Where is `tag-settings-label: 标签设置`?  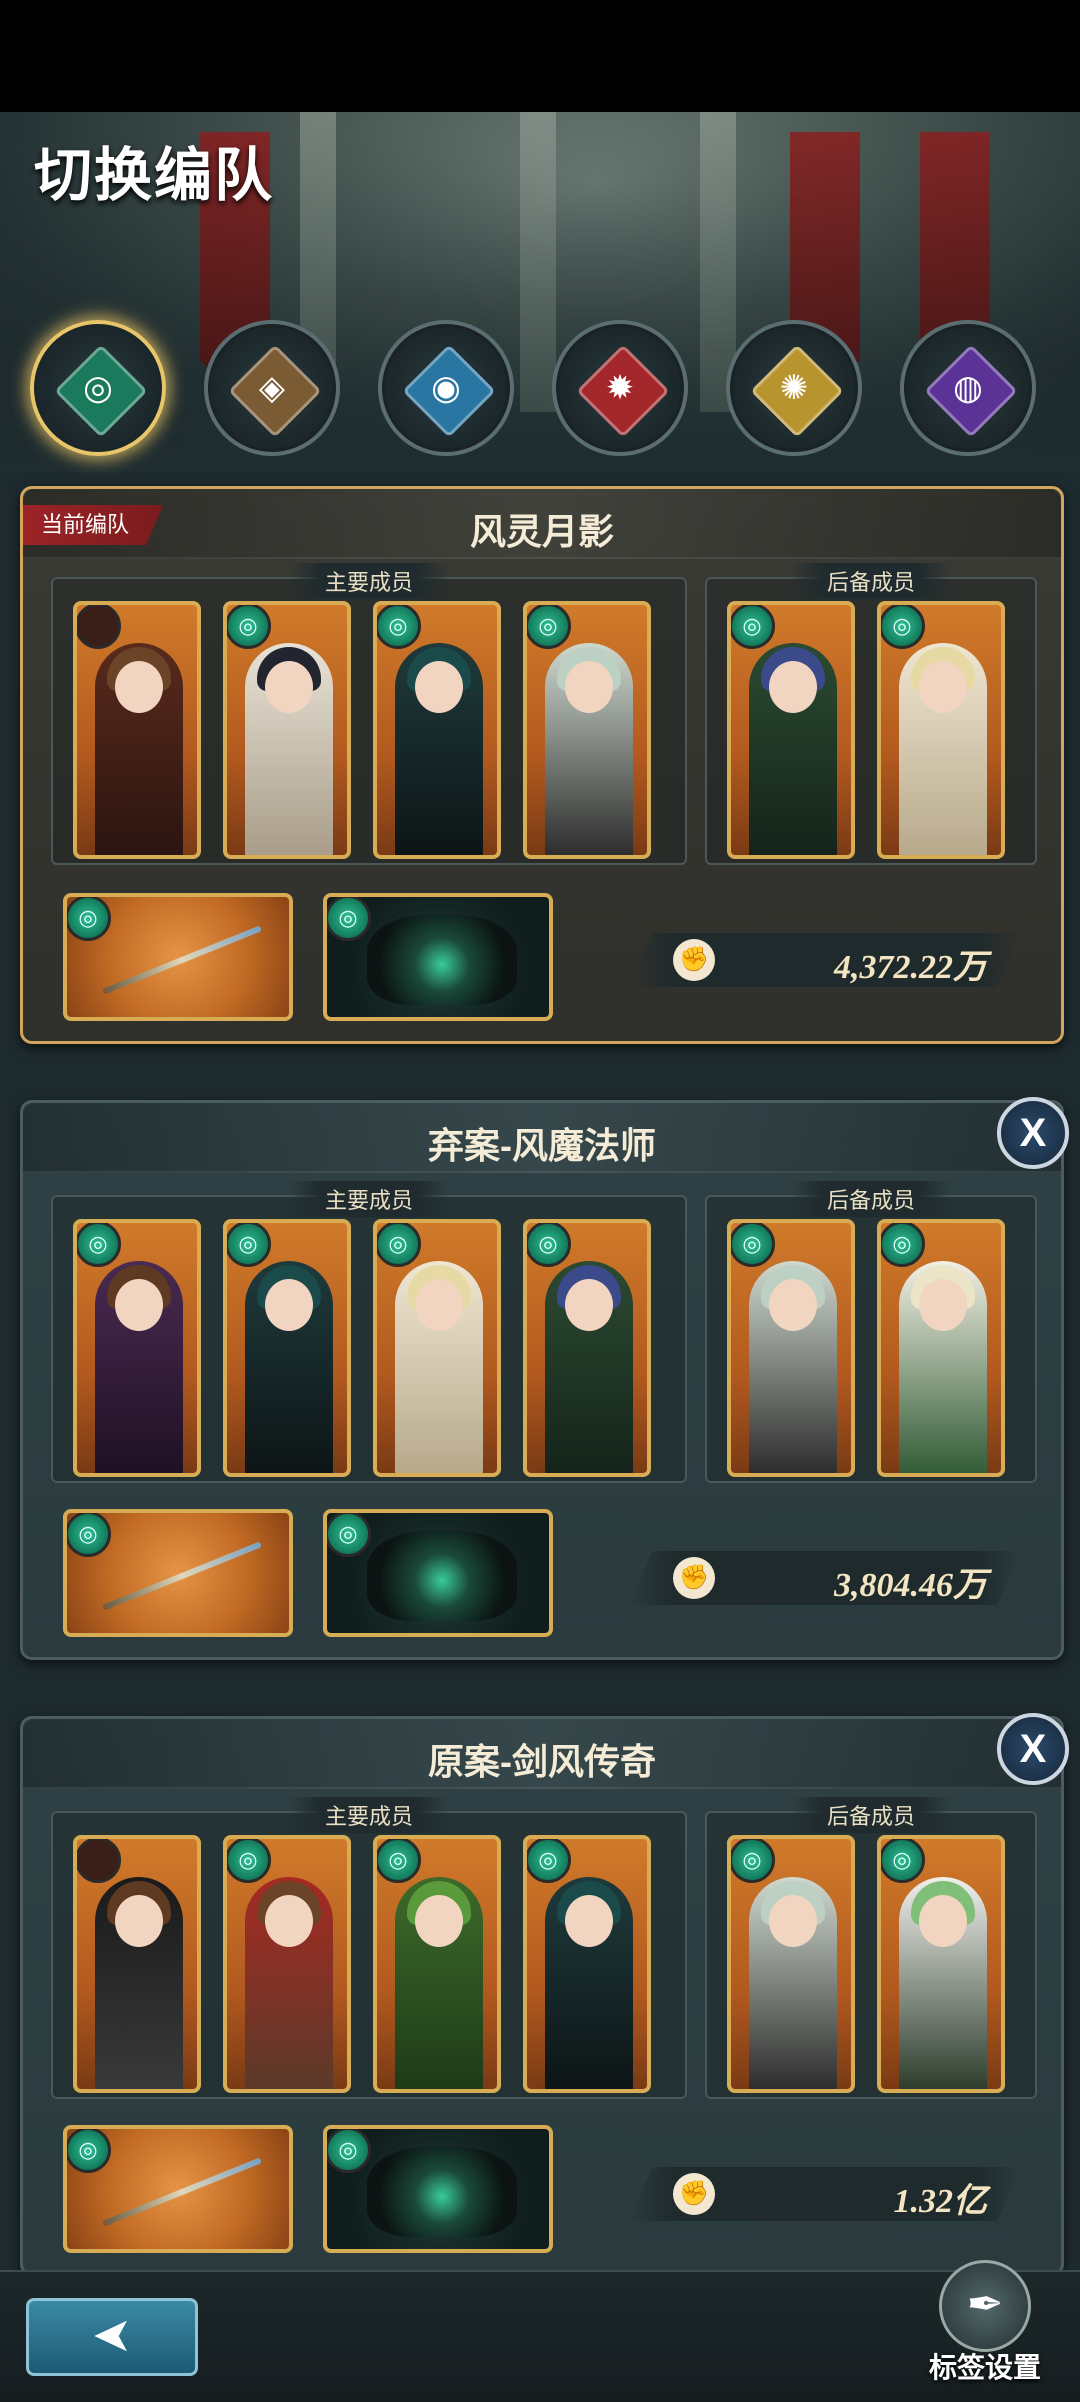 tag-settings-label: 标签设置 is located at coordinates (984, 2367).